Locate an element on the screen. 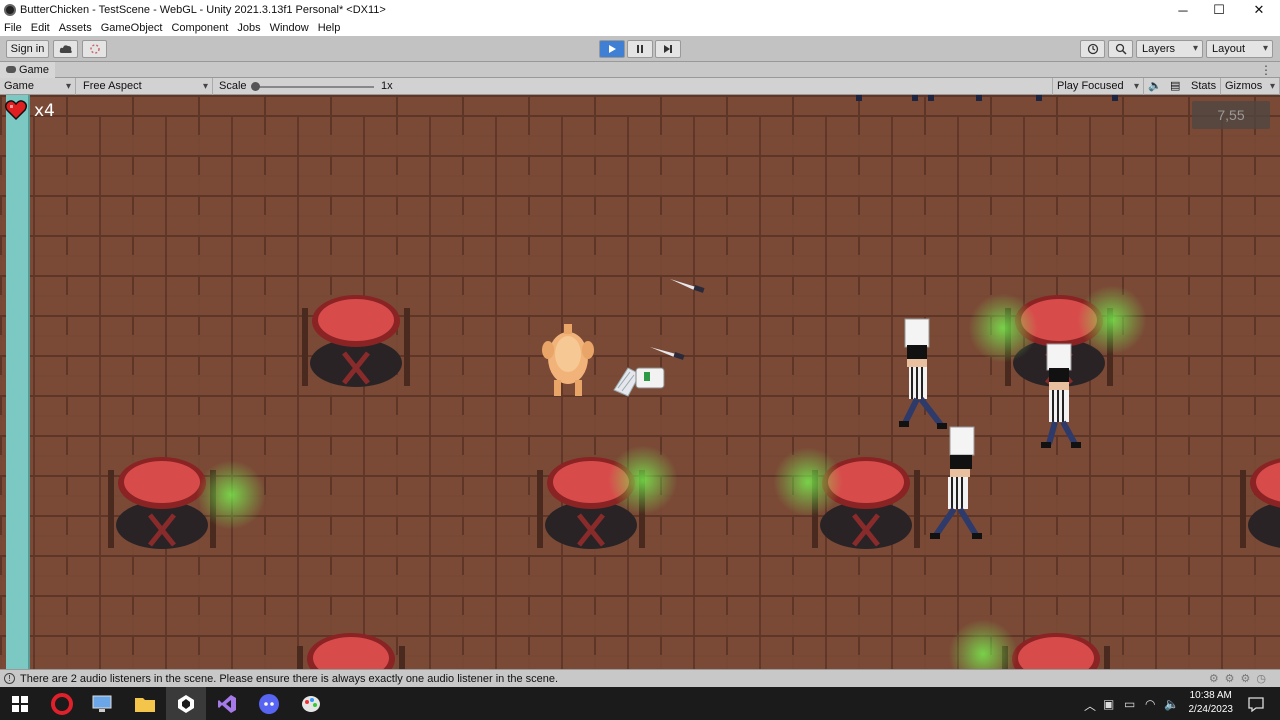  collab-icon is located at coordinates (94, 49).